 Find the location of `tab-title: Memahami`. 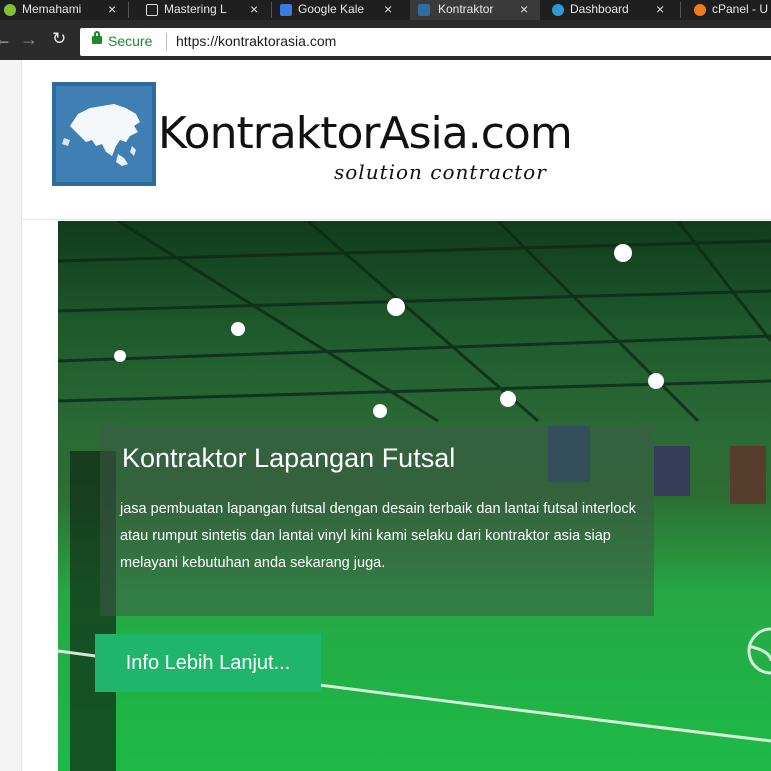

tab-title: Memahami is located at coordinates (52, 9).